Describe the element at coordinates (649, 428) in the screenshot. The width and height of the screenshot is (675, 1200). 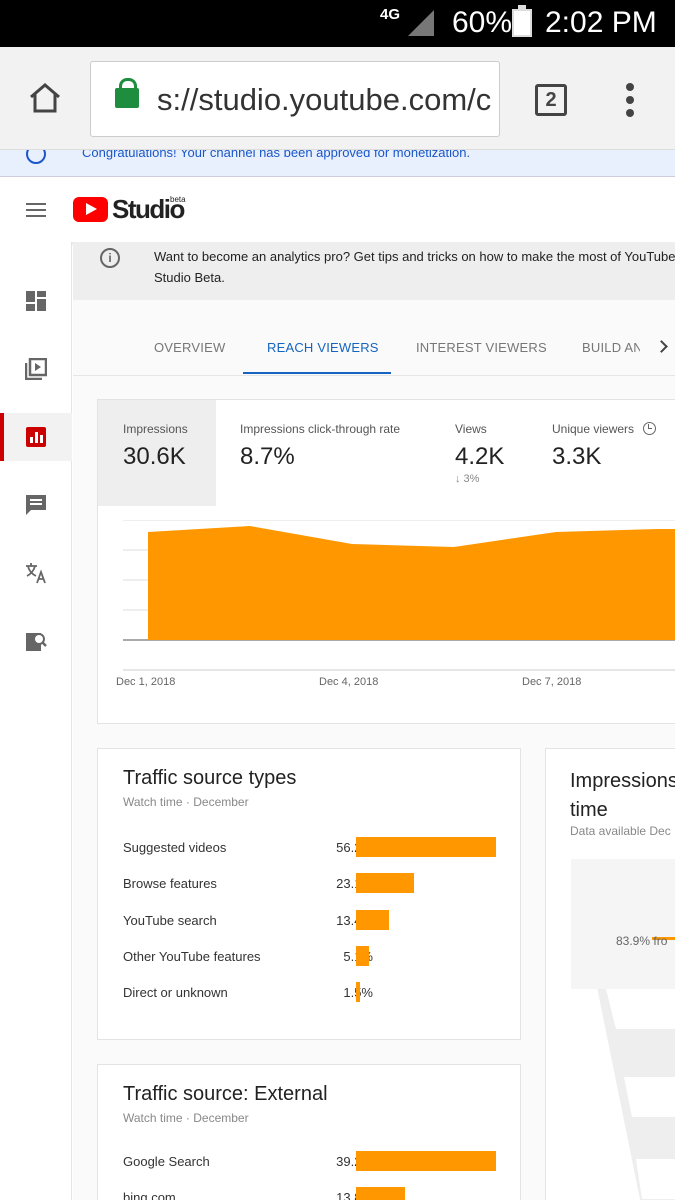
I see `clock-icon` at that location.